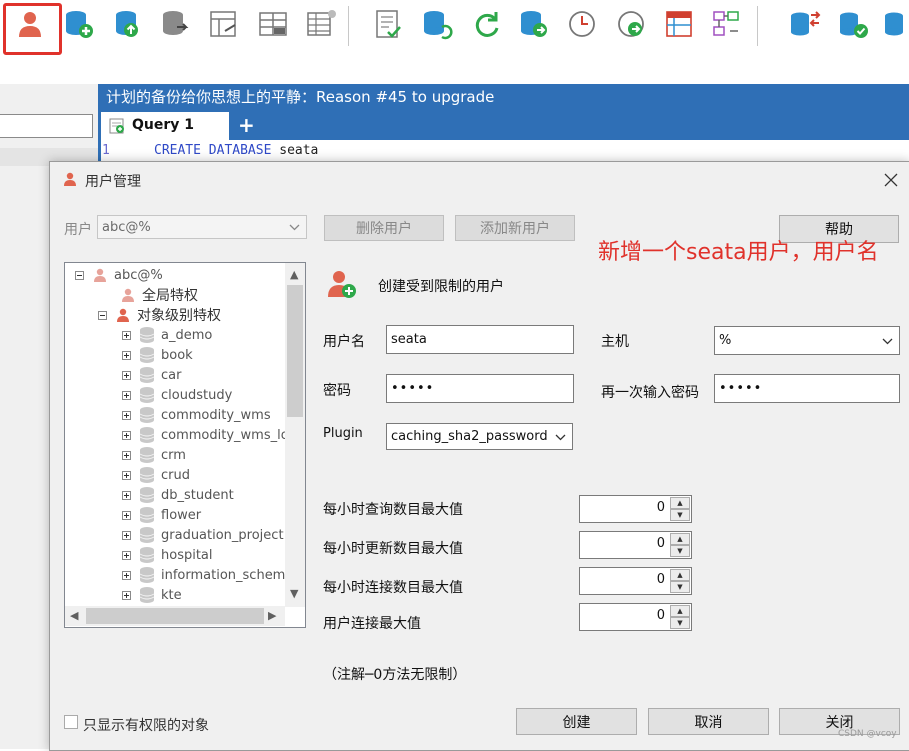 The height and width of the screenshot is (751, 909). What do you see at coordinates (294, 227) in the screenshot?
I see `chevron-down-icon` at bounding box center [294, 227].